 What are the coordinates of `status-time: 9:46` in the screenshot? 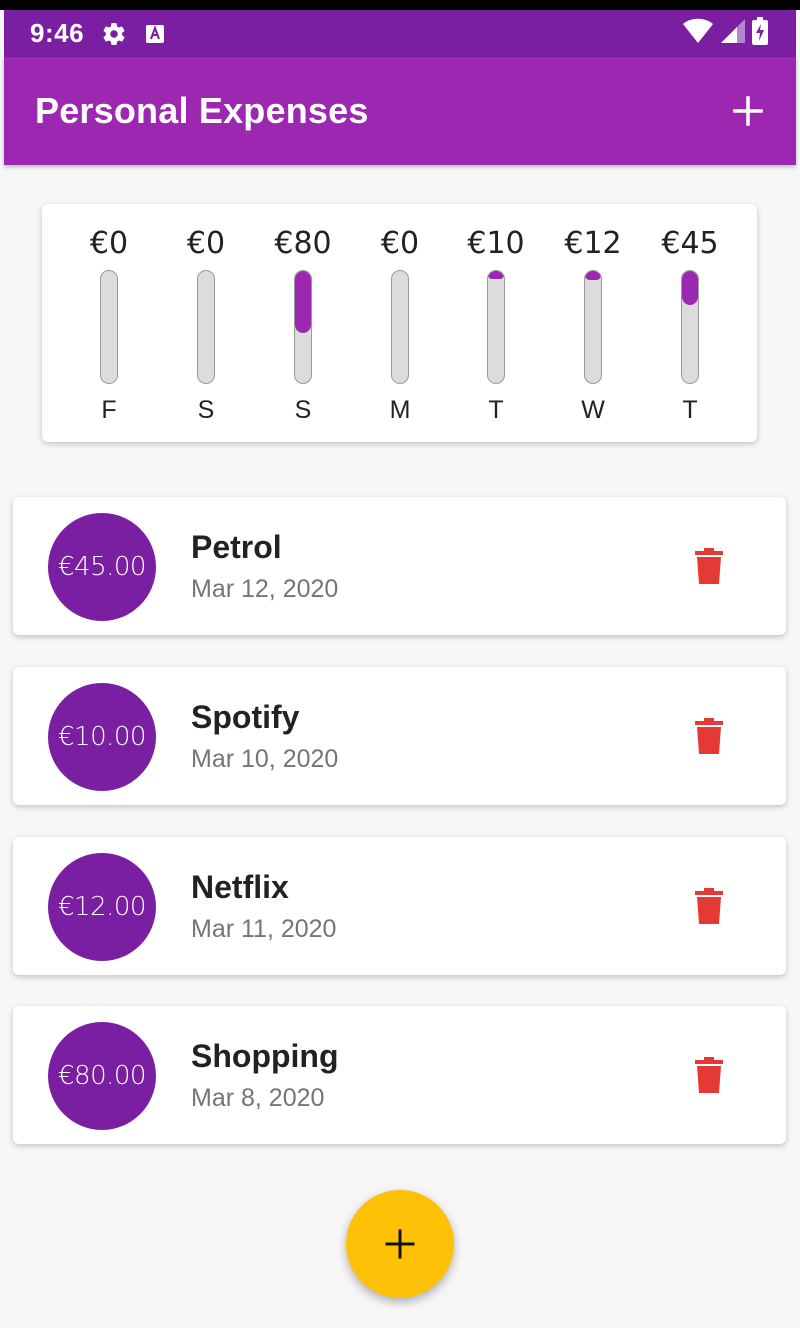 It's located at (57, 33).